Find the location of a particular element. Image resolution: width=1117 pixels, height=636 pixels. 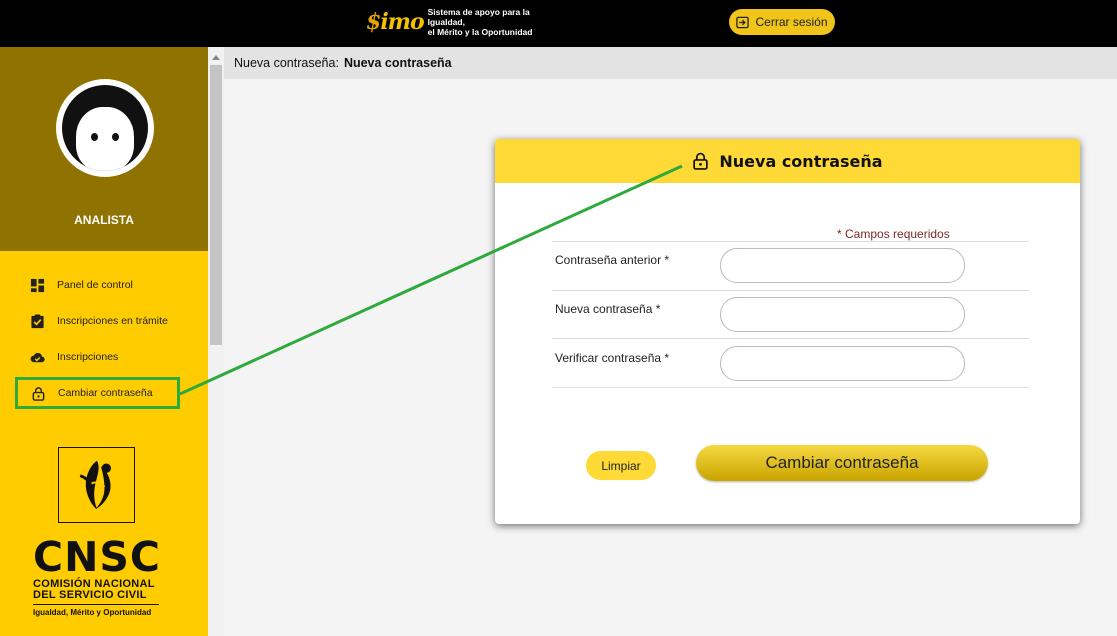

sidebar-item-panel-de-control: Panel de control is located at coordinates (81, 285).